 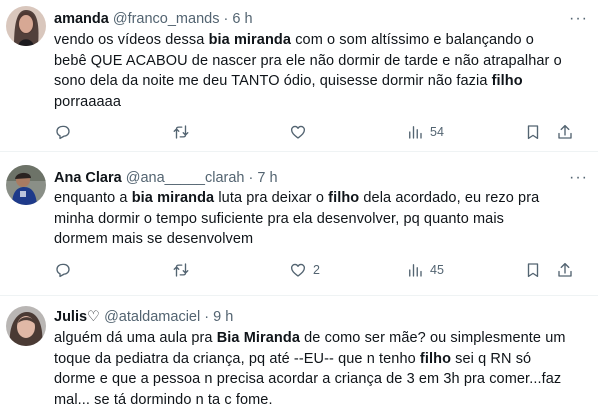 What do you see at coordinates (26, 326) in the screenshot?
I see `avatar-julis` at bounding box center [26, 326].